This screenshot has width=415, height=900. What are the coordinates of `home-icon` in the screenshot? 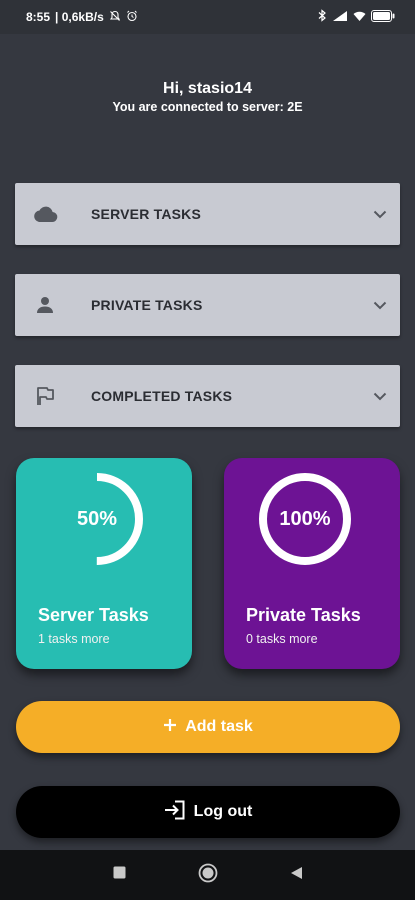 It's located at (208, 875).